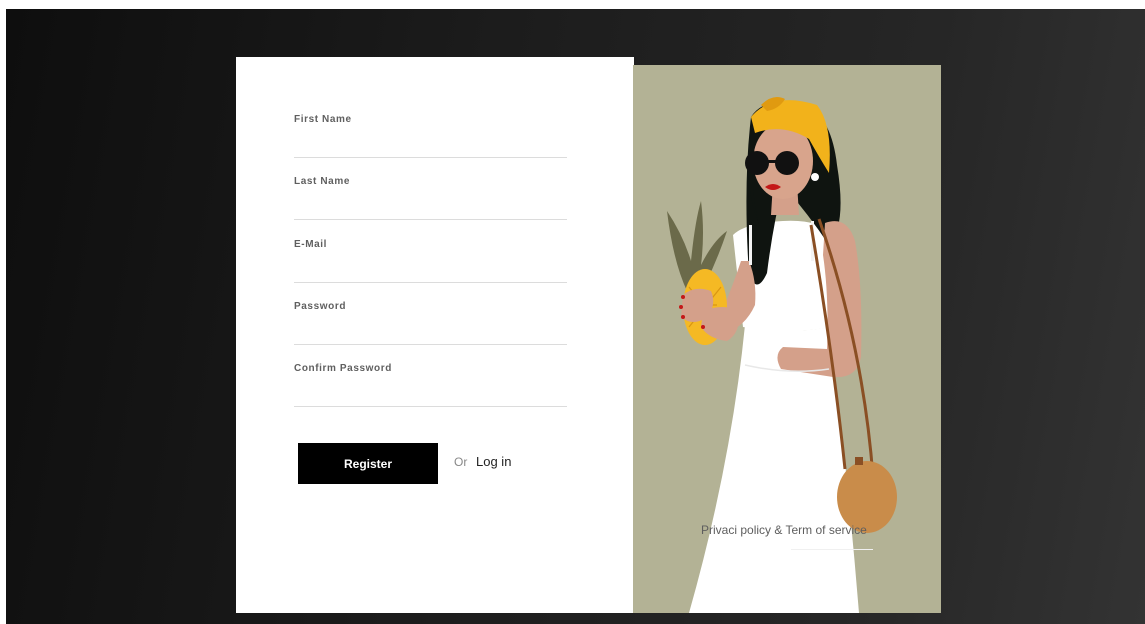 The image size is (1145, 624). I want to click on login-link: Log in, so click(493, 461).